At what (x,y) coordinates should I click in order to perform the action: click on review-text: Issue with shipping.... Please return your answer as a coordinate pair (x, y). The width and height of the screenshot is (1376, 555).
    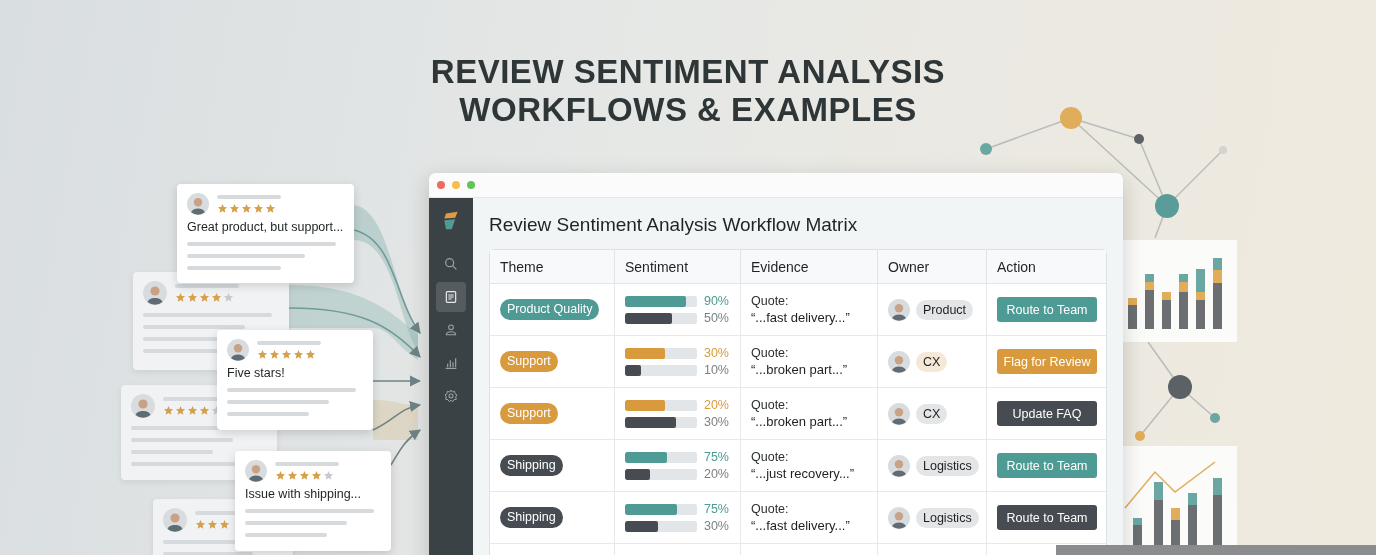
    Looking at the image, I should click on (304, 494).